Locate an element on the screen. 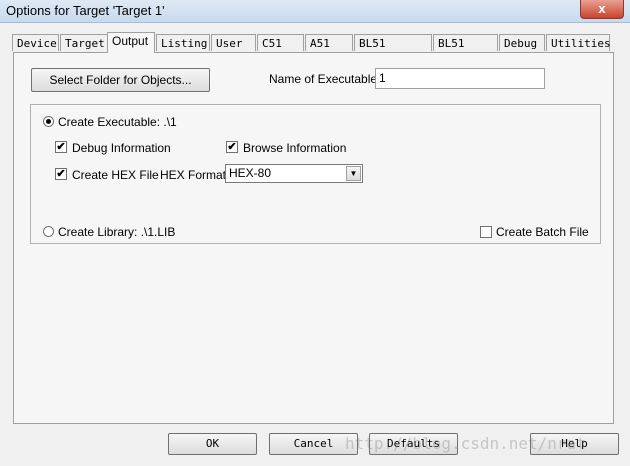  tab-bl51-misc: BL51 Misc is located at coordinates (465, 50).